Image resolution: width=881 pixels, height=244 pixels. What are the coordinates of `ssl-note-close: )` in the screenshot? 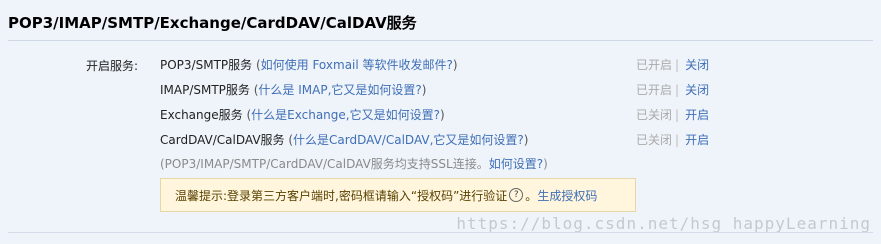 It's located at (545, 164).